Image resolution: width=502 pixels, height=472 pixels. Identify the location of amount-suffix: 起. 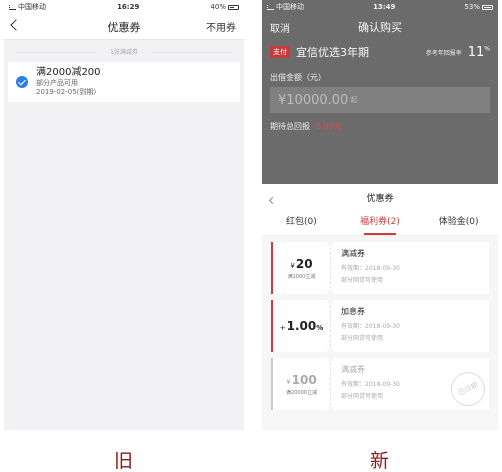
(354, 100).